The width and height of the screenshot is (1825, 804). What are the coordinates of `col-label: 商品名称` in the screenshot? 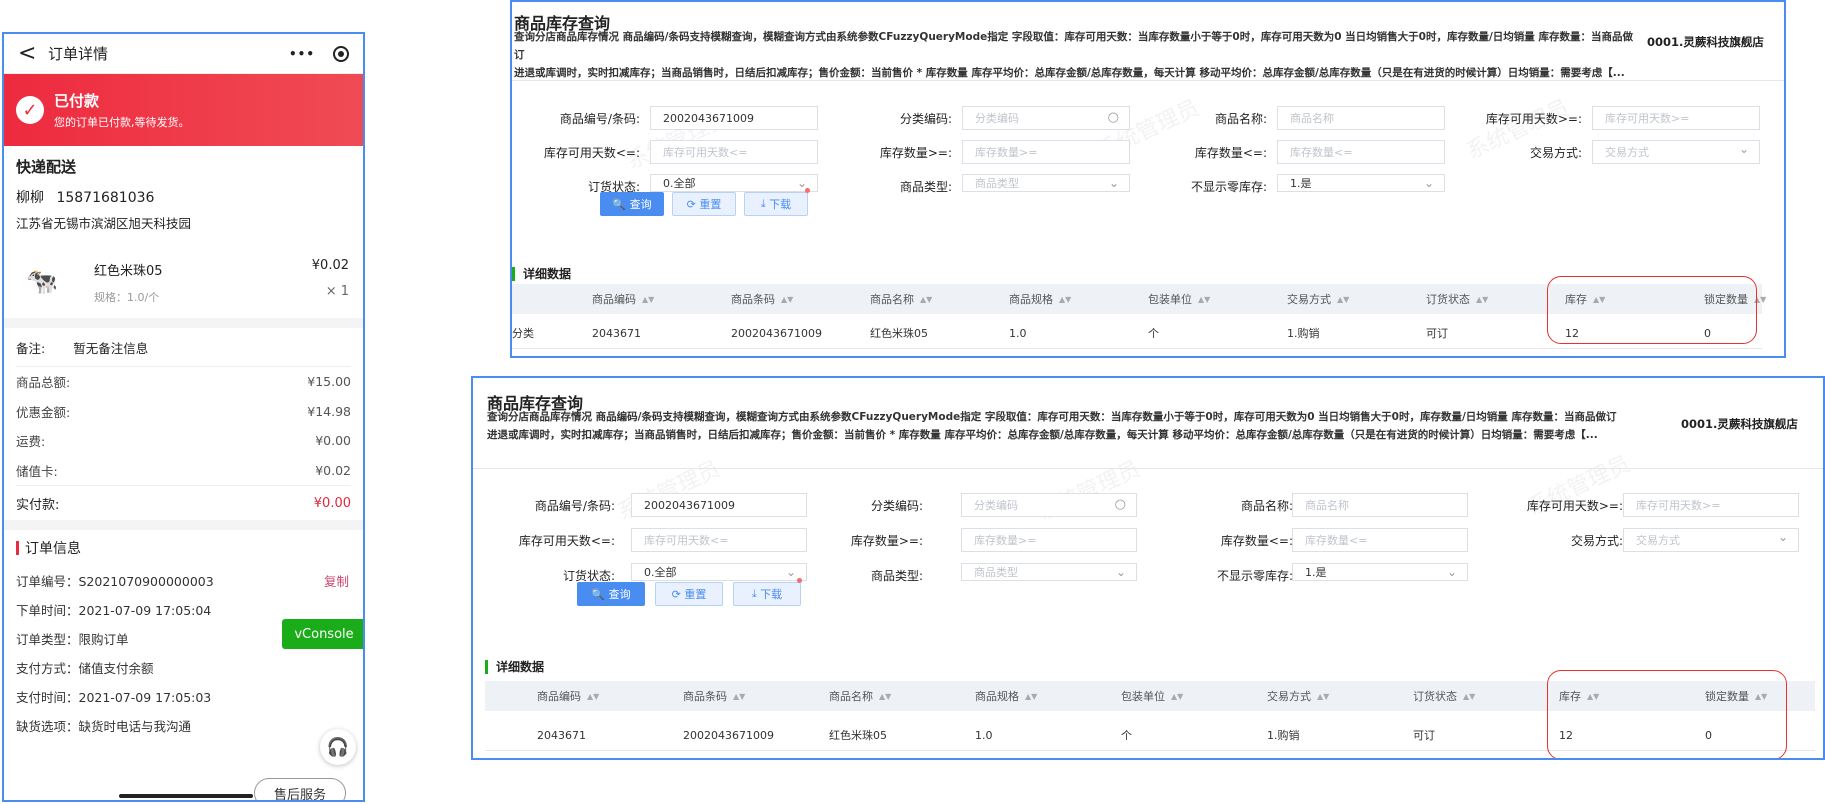 It's located at (851, 696).